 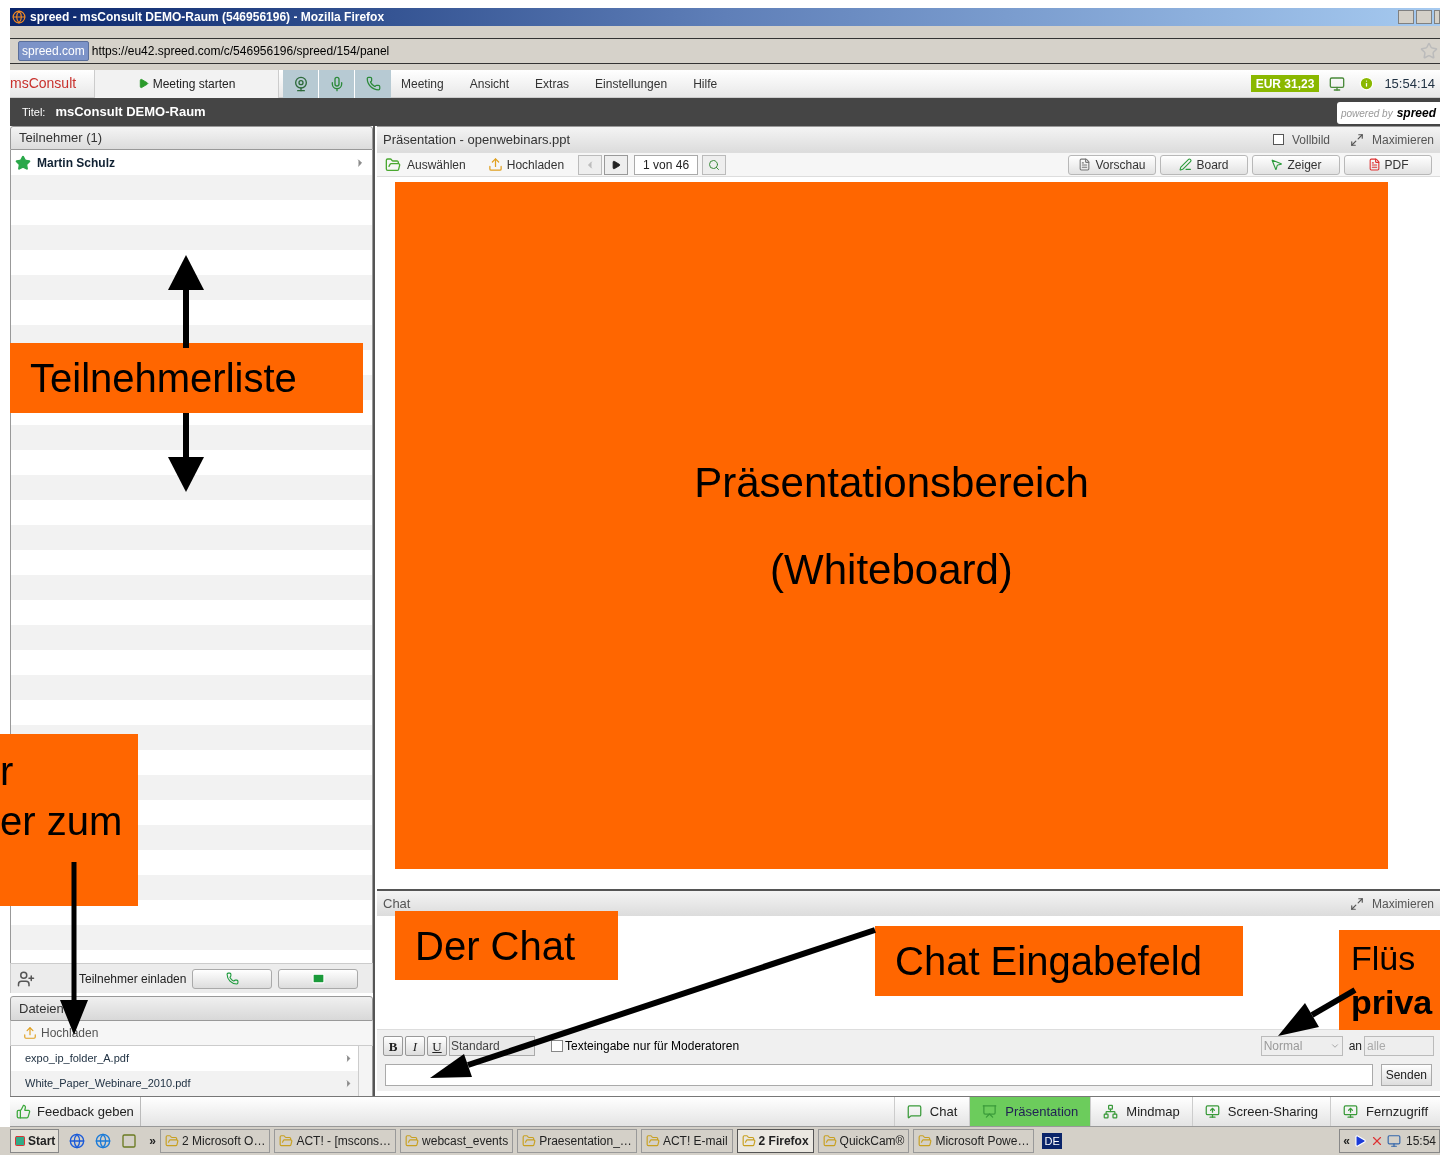 I want to click on right-arrow-icon, so click(x=616, y=164).